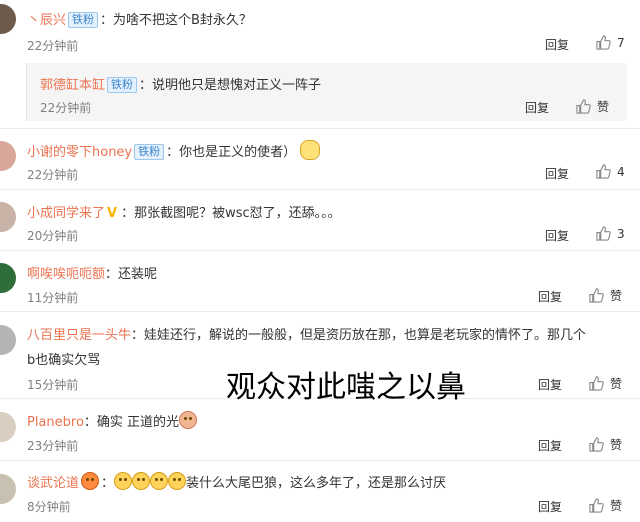  Describe the element at coordinates (316, 483) in the screenshot. I see `comment-text: 装什么大尾巴狼，这么多年了，还是那么讨厌` at that location.